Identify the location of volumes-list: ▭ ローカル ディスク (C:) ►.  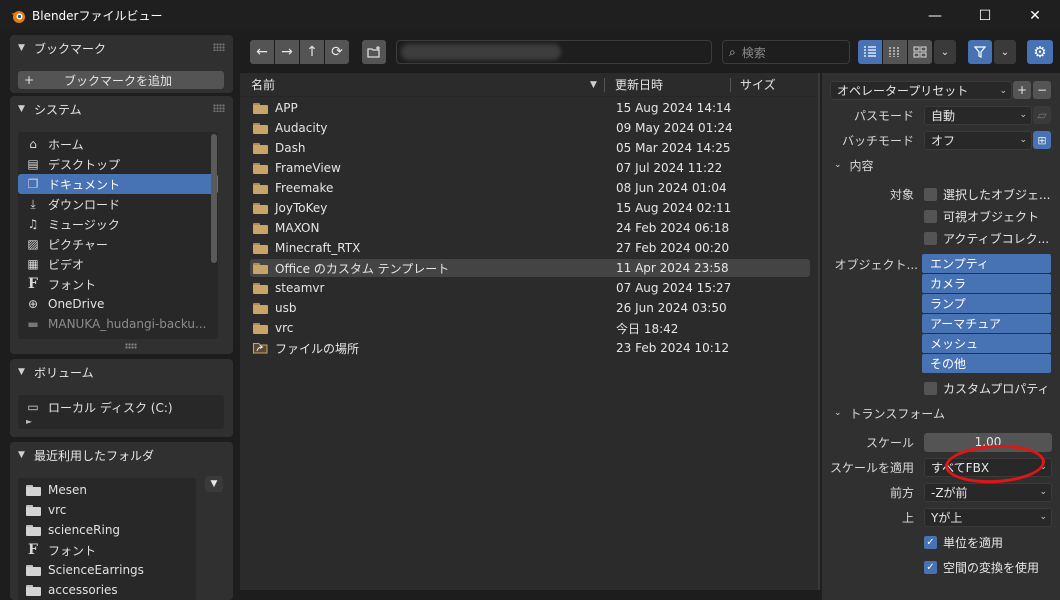
(121, 412).